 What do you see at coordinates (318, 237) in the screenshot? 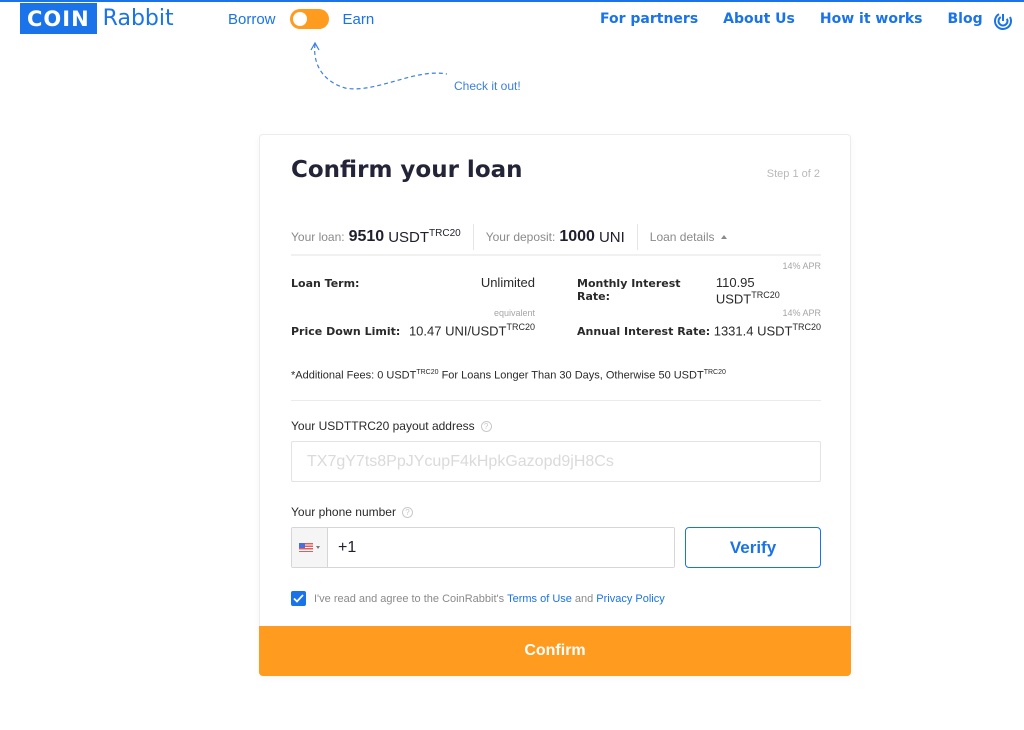
I see `loan-label: Your loan:` at bounding box center [318, 237].